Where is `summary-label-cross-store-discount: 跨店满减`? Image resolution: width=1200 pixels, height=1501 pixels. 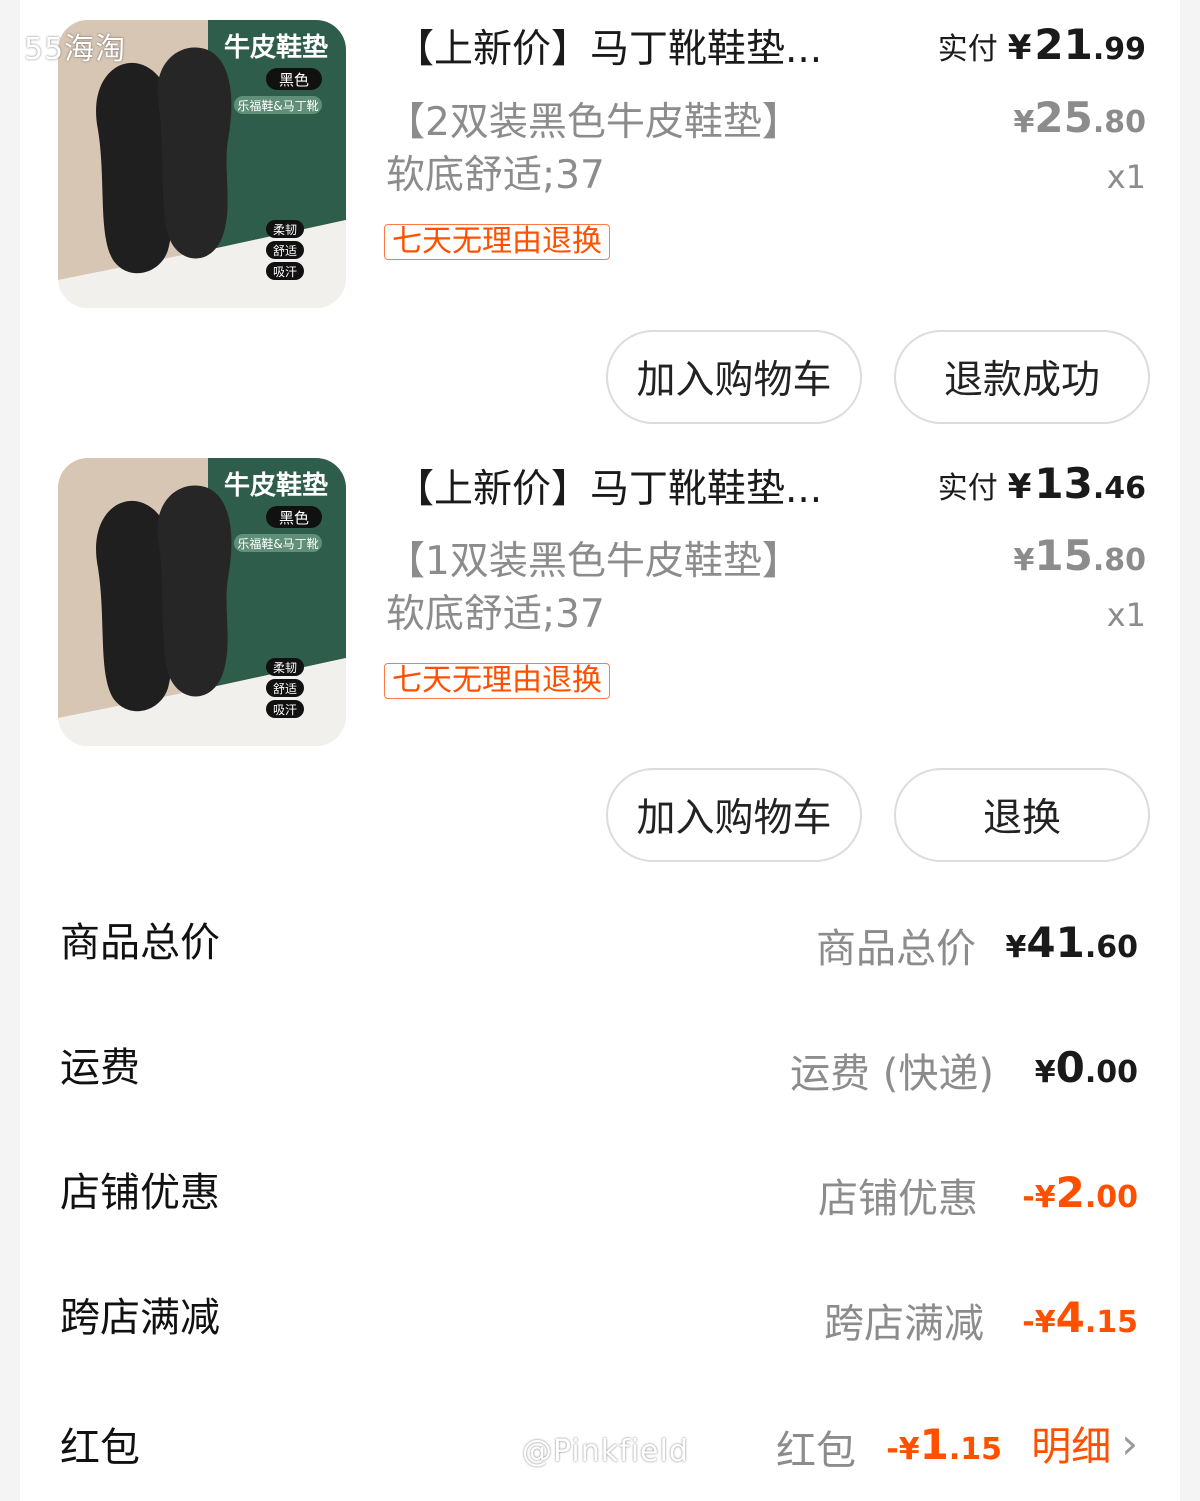 summary-label-cross-store-discount: 跨店满减 is located at coordinates (140, 1318).